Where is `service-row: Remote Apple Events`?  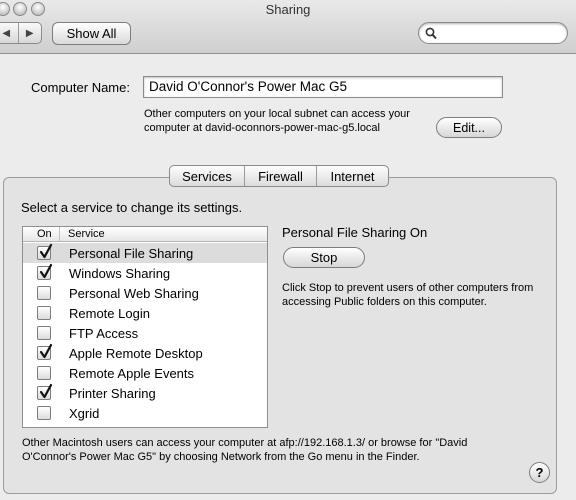 service-row: Remote Apple Events is located at coordinates (145, 373).